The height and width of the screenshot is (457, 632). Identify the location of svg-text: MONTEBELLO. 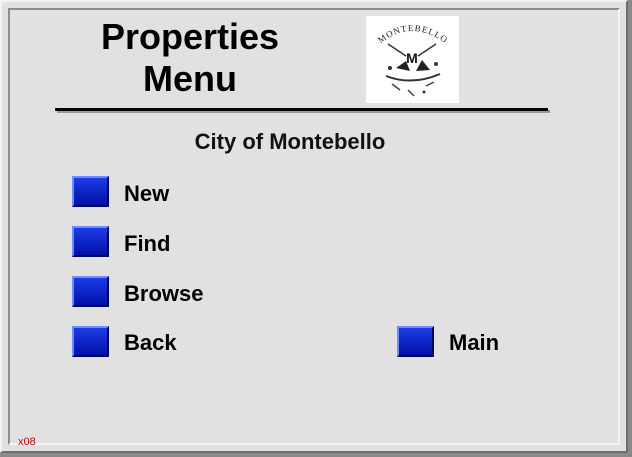
(413, 34).